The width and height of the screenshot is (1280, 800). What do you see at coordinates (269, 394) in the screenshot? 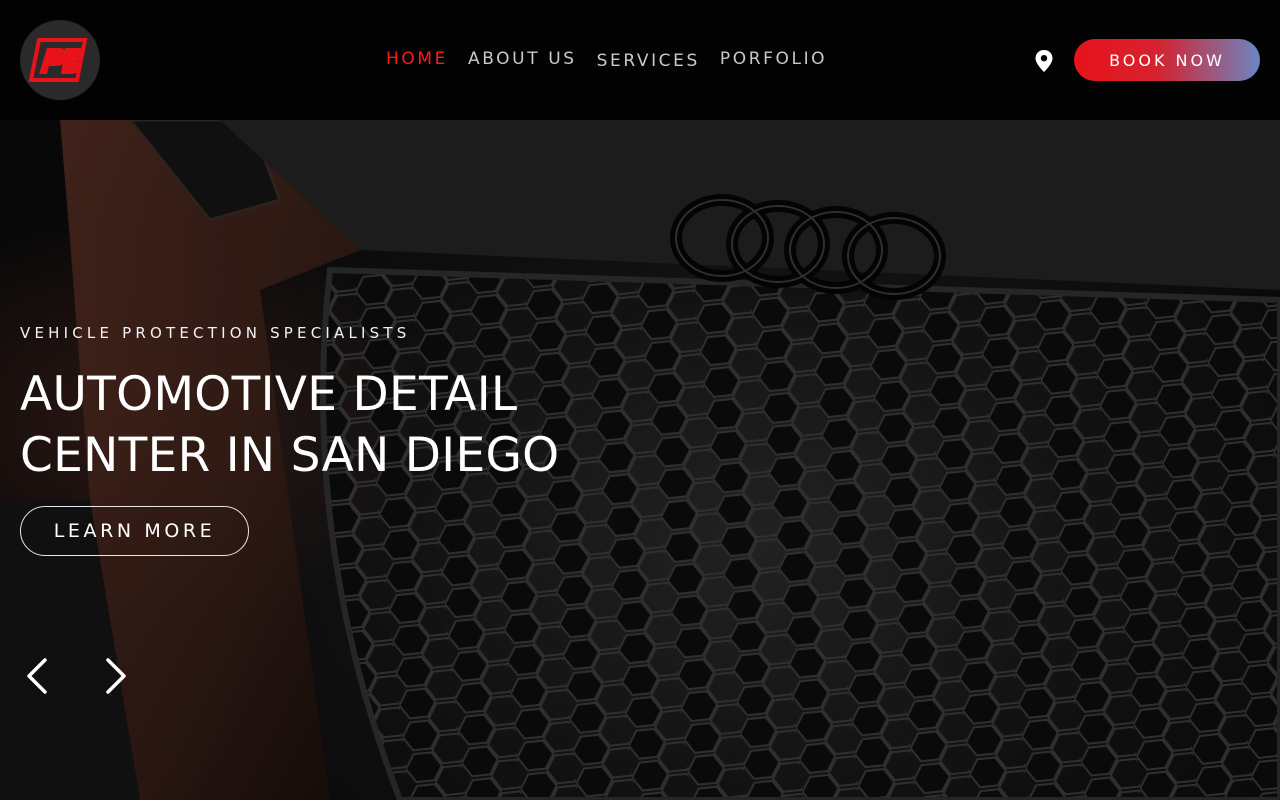
I see `hero-headline-line-1: AUTOMOTIVE DETAIL` at bounding box center [269, 394].